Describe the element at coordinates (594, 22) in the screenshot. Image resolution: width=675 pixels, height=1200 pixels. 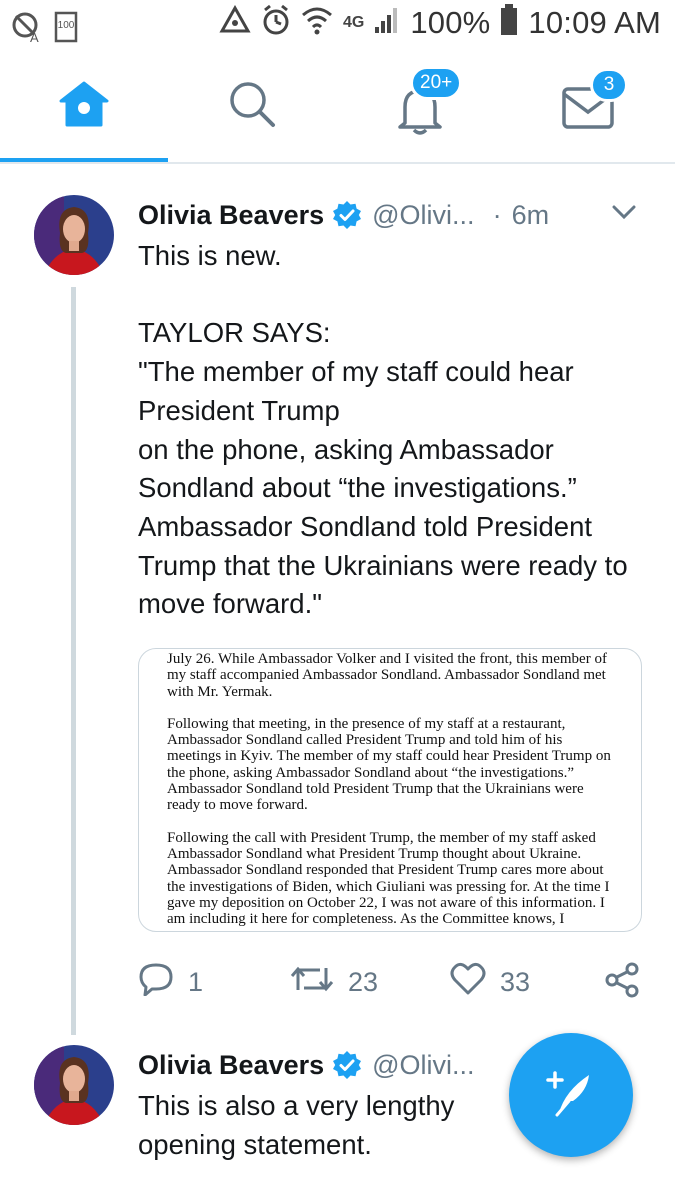
I see `clock: 10:09 AM` at that location.